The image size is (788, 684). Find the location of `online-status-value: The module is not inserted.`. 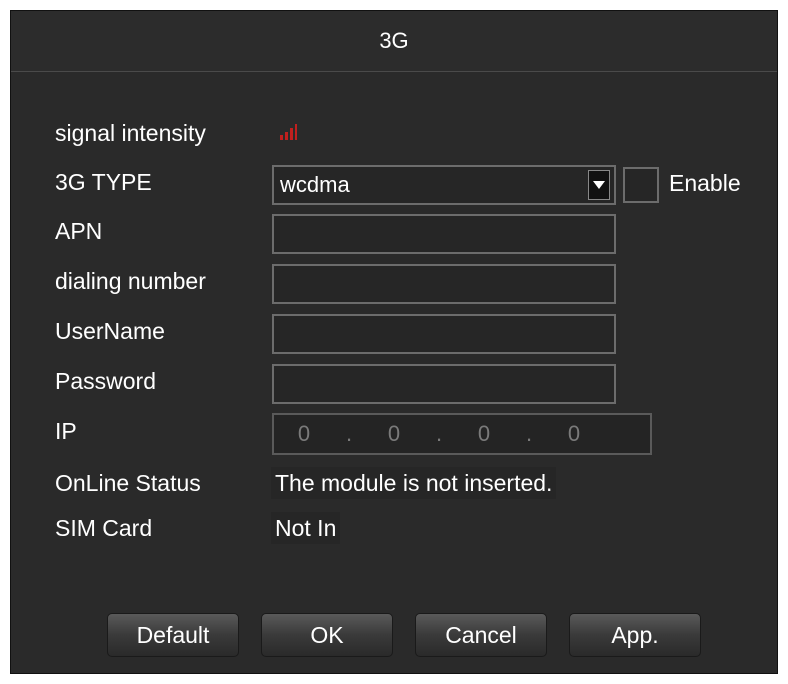

online-status-value: The module is not inserted. is located at coordinates (414, 483).